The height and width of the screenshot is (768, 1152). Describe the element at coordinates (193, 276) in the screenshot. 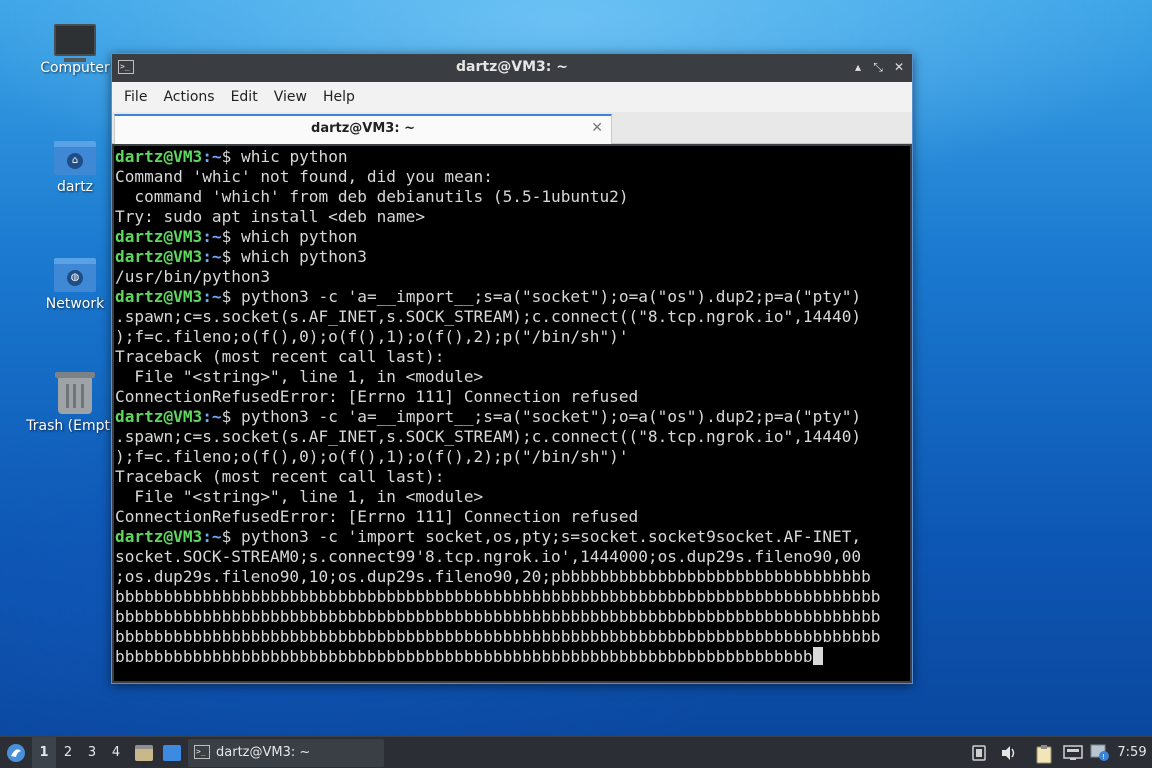

I see `output-text: /usr/bin/python3` at that location.